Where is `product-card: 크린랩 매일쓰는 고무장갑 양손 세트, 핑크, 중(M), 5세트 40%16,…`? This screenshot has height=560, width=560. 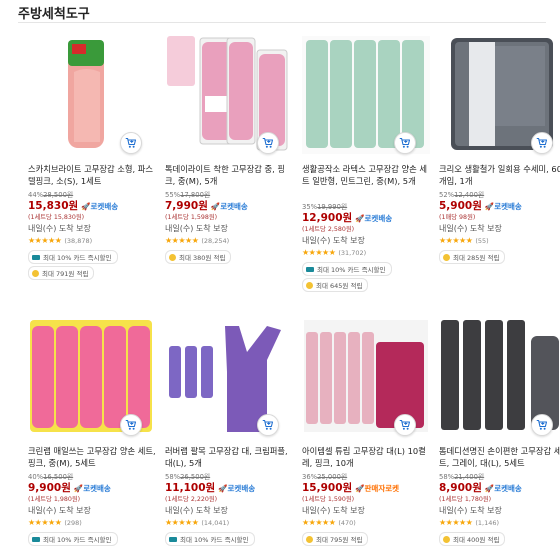
product-card: 크린랩 매일쓰는 고무장갑 양손 세트, 핑크, 중(M), 5세트 40%16,… is located at coordinates (92, 438).